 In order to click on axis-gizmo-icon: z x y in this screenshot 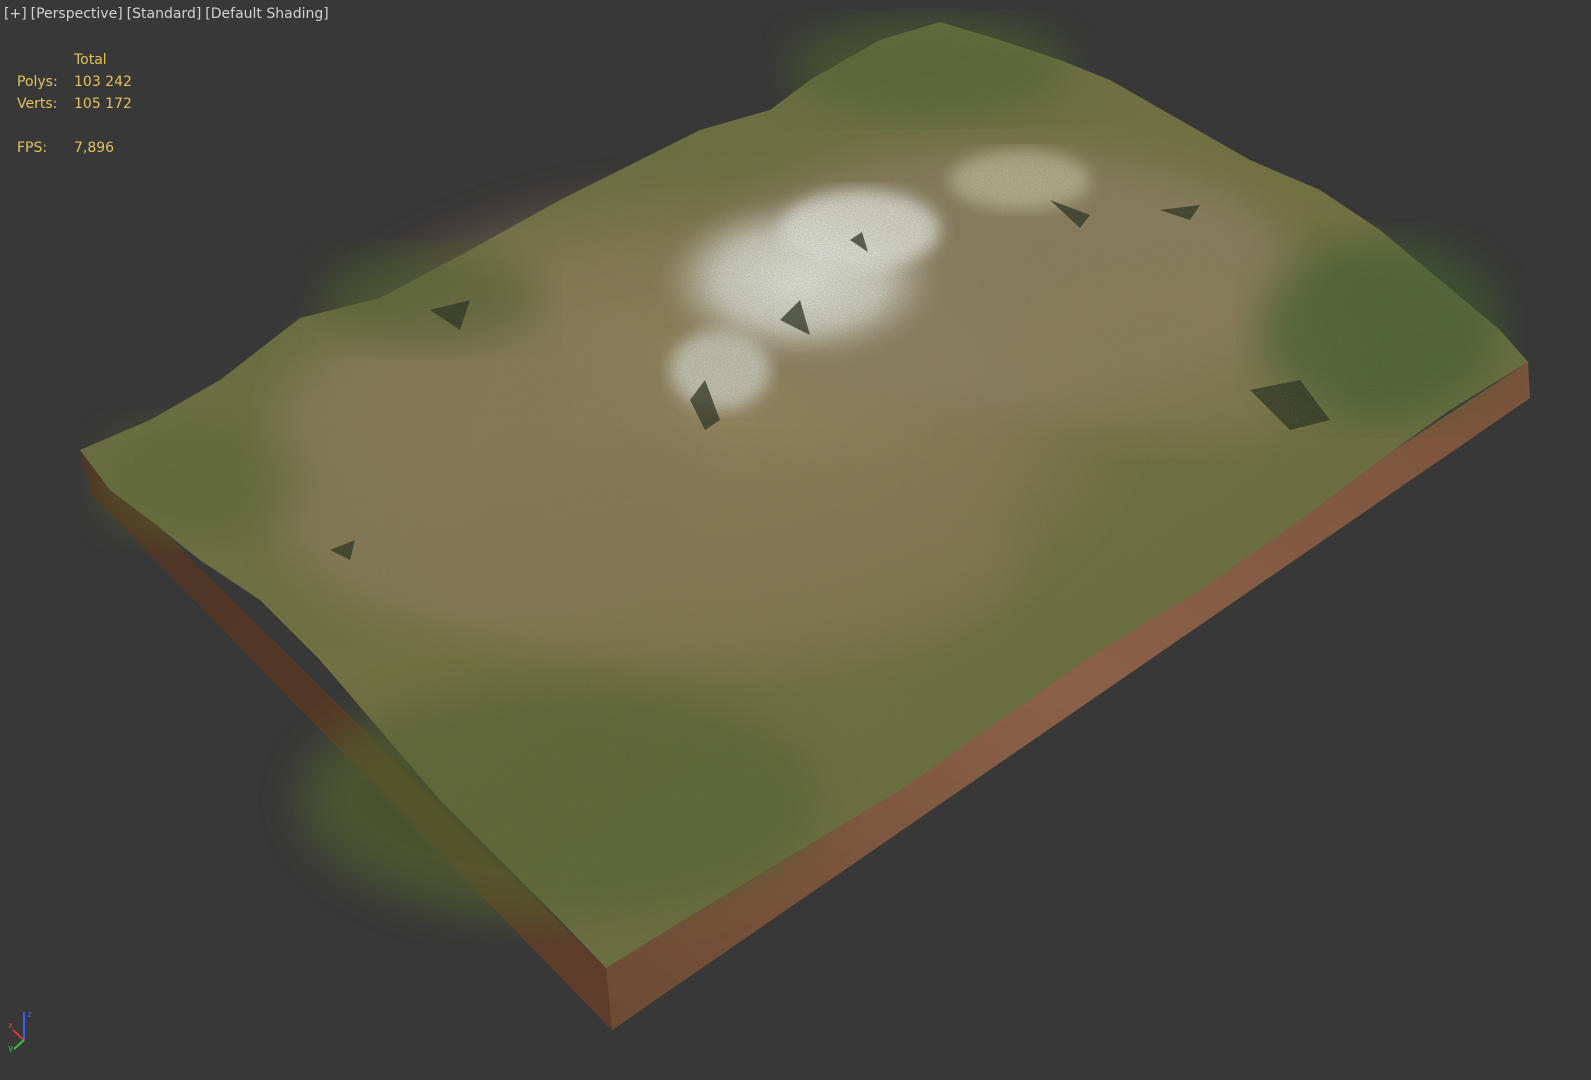, I will do `click(20, 1031)`.